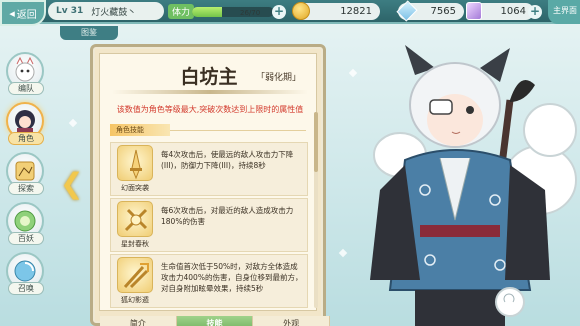 The image size is (580, 326). What do you see at coordinates (233, 12) in the screenshot?
I see `stamina-bar` at bounding box center [233, 12].